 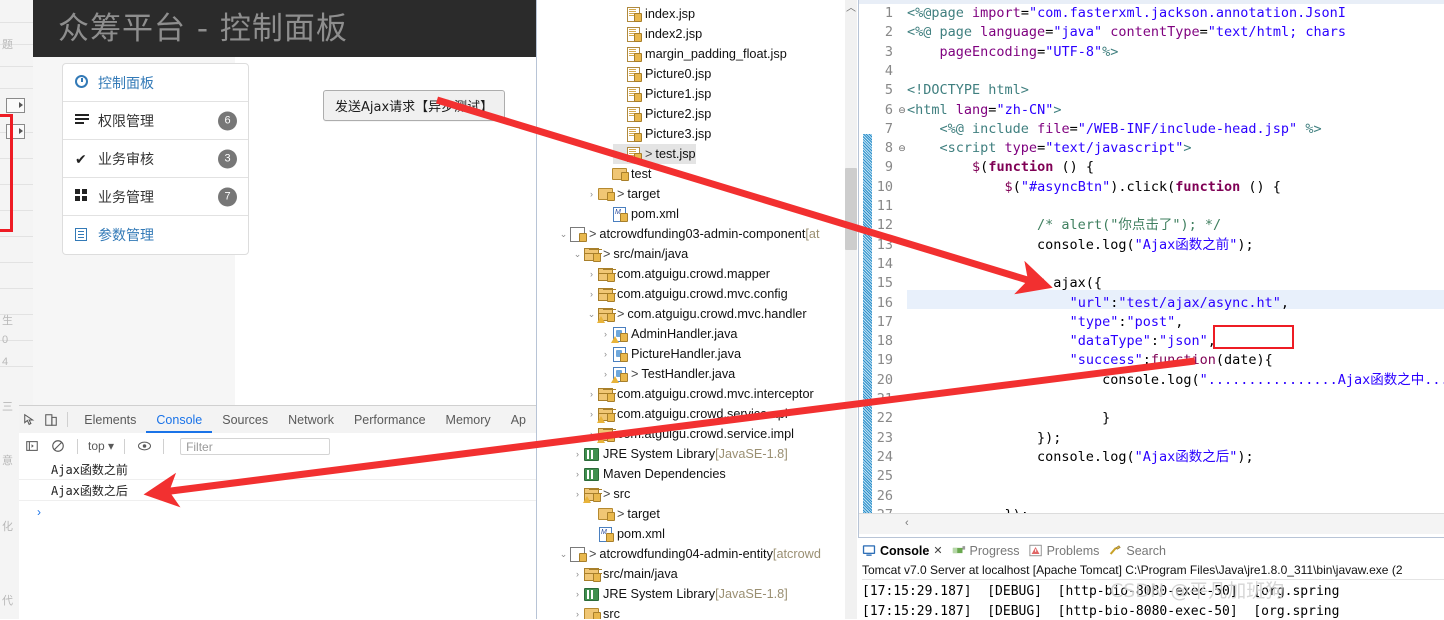 I want to click on tree-row: test, so click(x=625, y=174).